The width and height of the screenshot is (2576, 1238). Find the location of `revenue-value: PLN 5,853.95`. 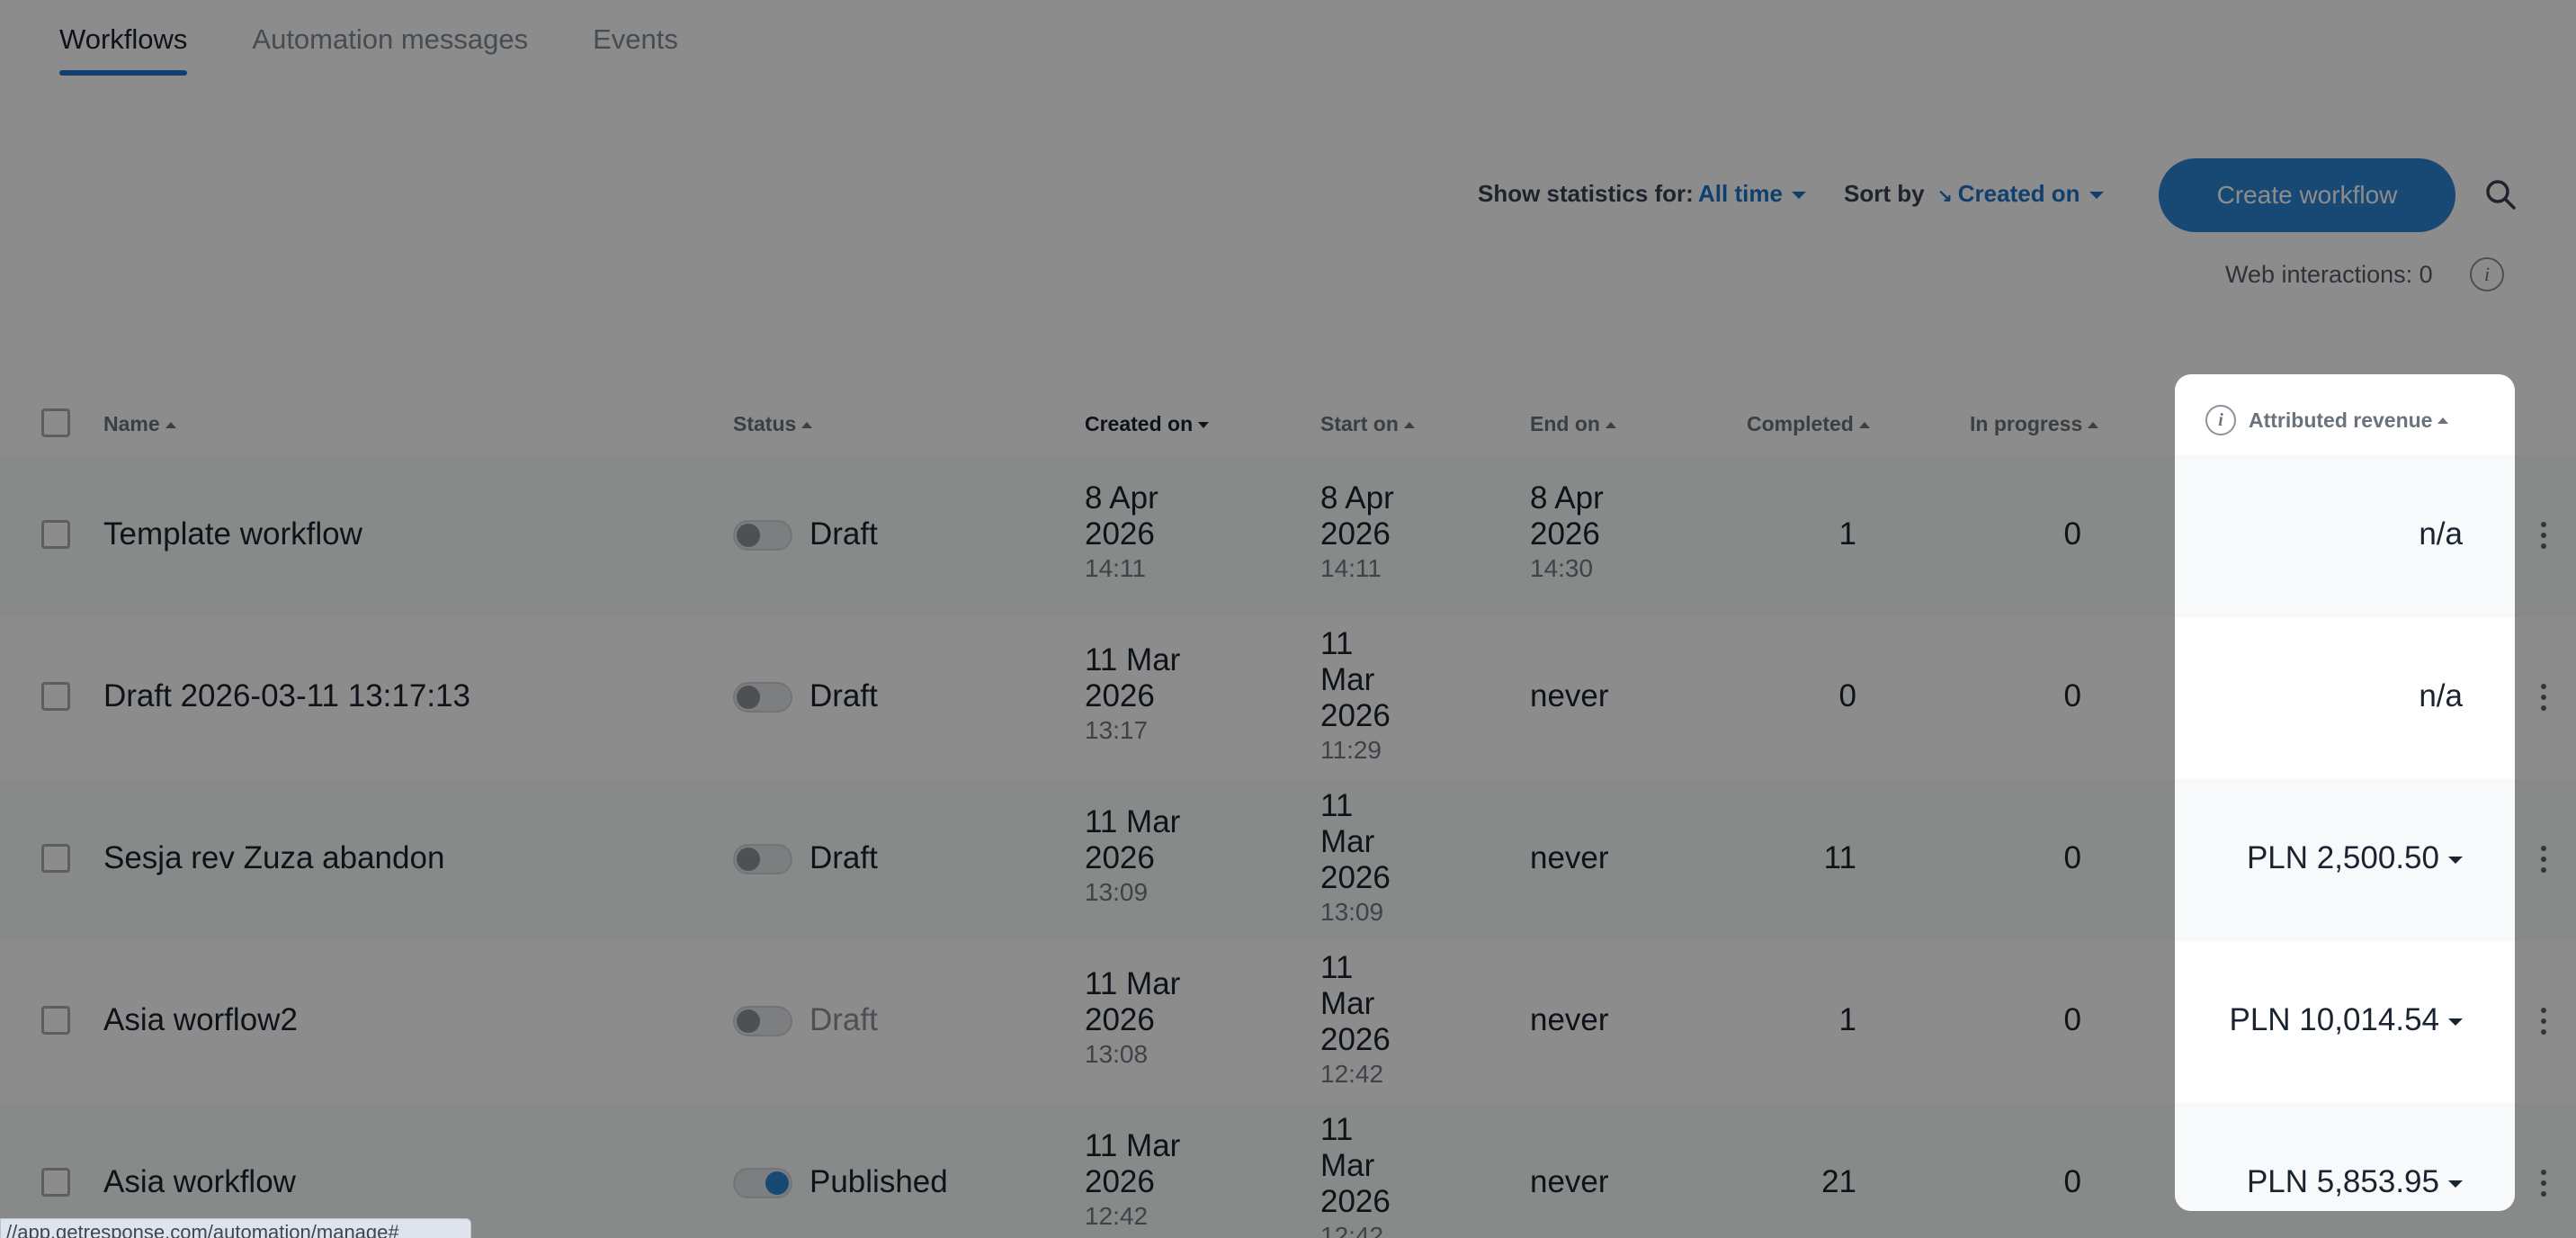

revenue-value: PLN 5,853.95 is located at coordinates (2342, 1181).